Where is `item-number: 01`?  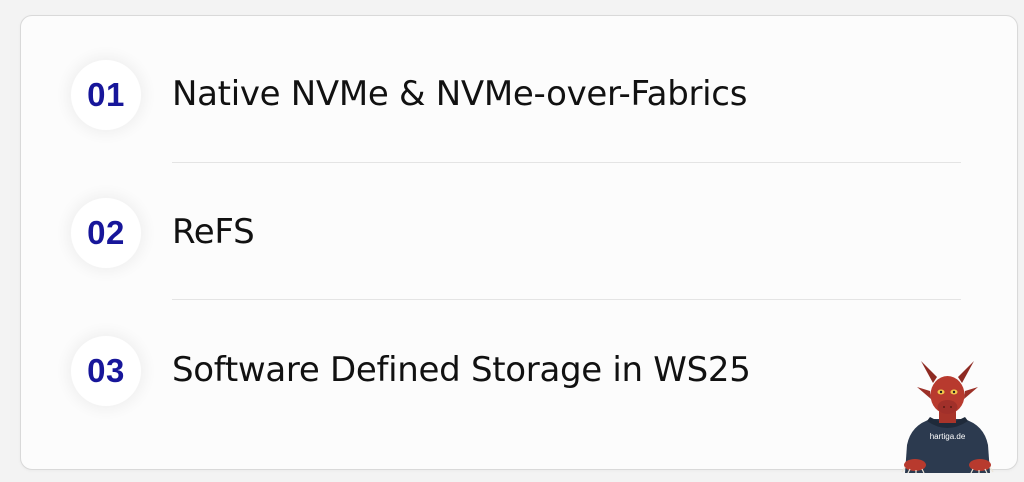
item-number: 01 is located at coordinates (106, 94).